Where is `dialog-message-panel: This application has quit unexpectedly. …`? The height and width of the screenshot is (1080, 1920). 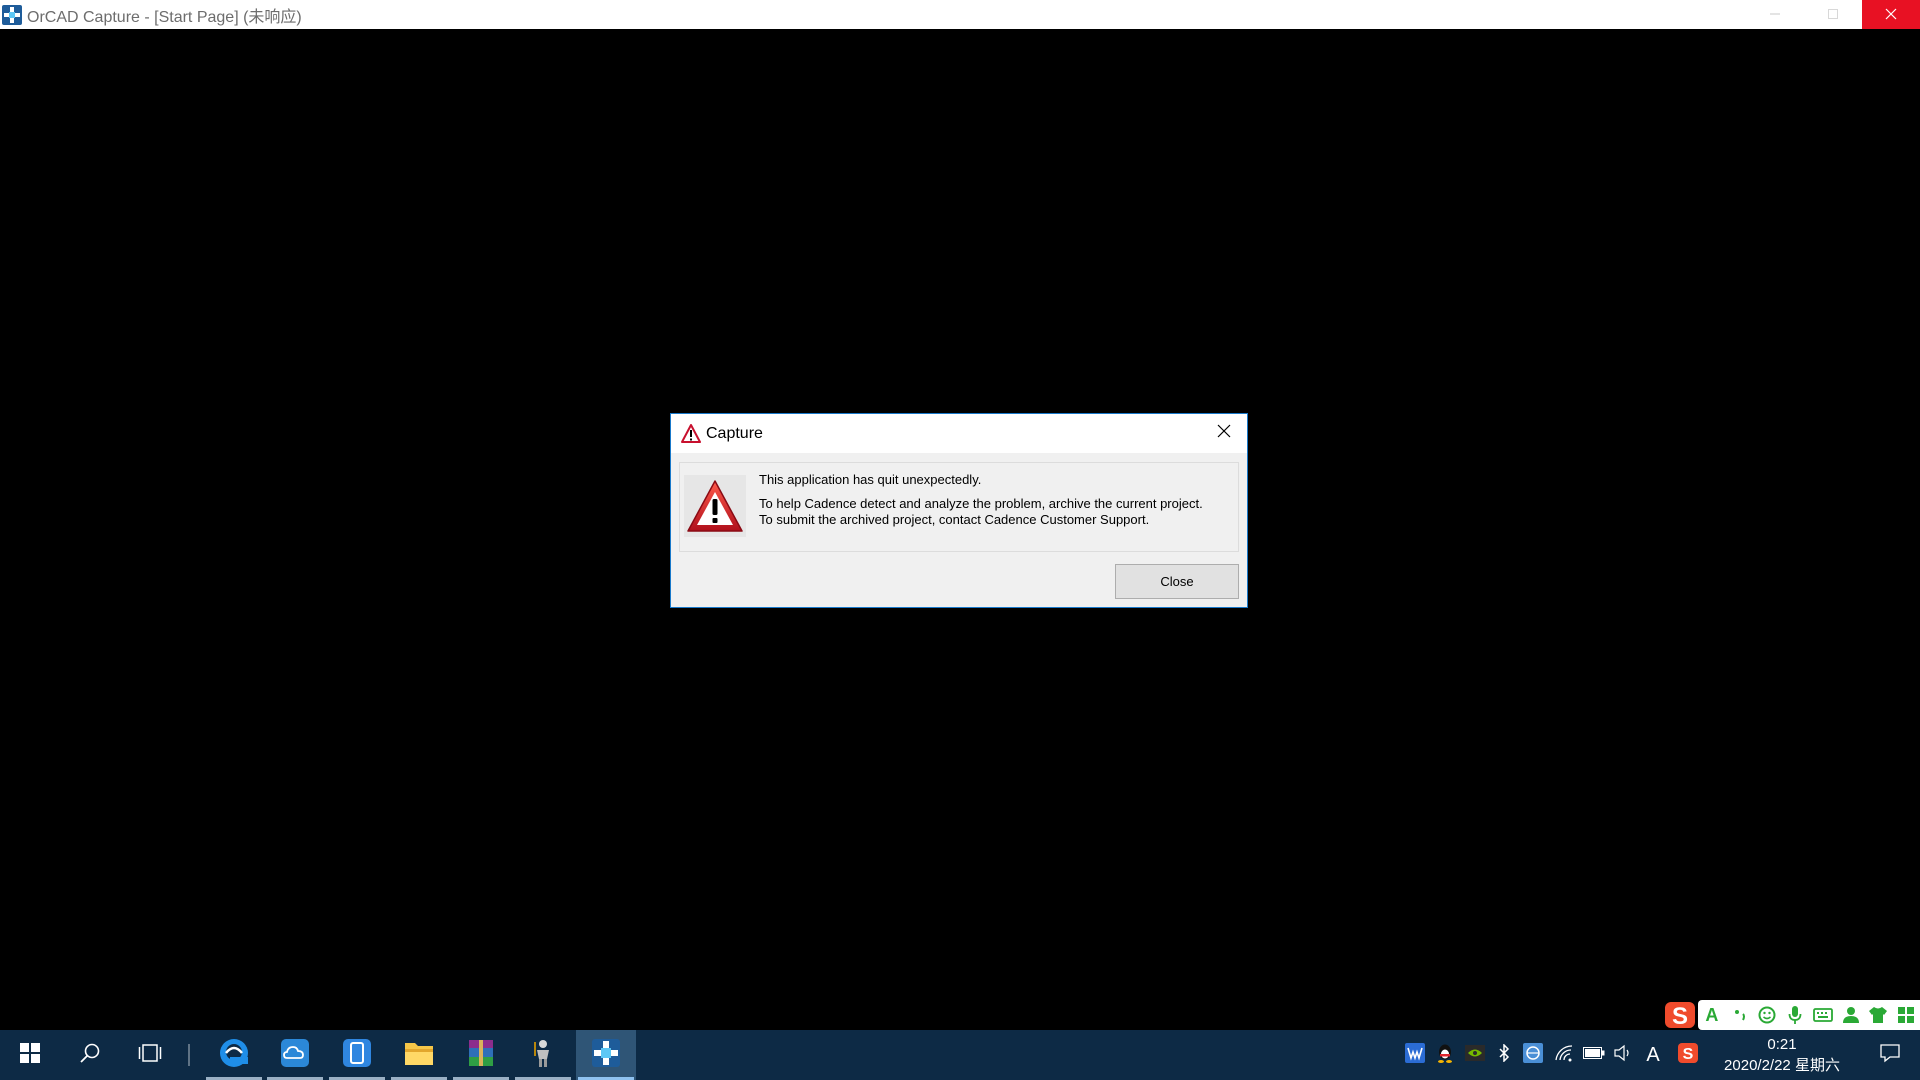
dialog-message-panel: This application has quit unexpectedly. … is located at coordinates (959, 507).